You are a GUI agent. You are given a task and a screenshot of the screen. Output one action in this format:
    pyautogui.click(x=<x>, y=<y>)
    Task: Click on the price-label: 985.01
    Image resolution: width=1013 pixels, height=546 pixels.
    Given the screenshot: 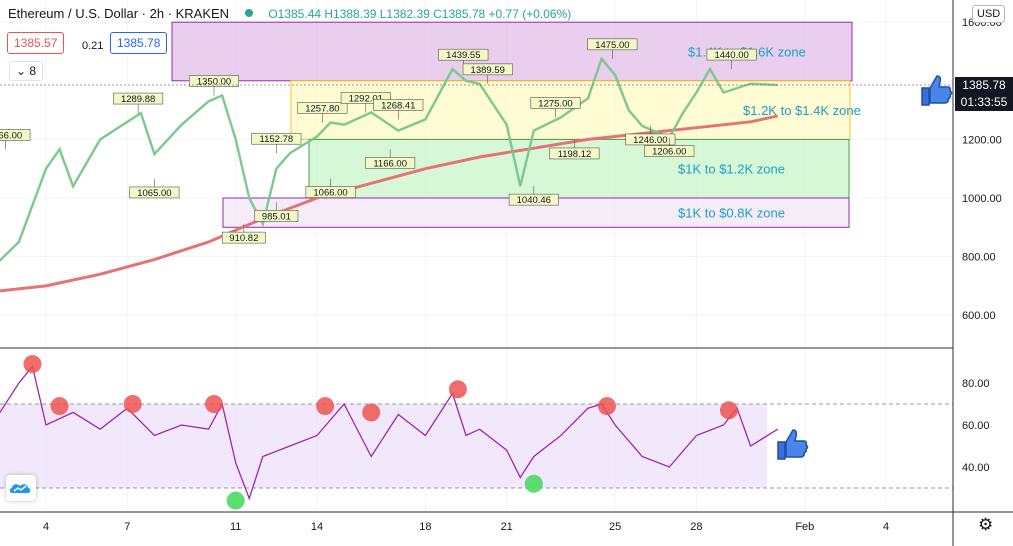 What is the action you would take?
    pyautogui.click(x=276, y=216)
    